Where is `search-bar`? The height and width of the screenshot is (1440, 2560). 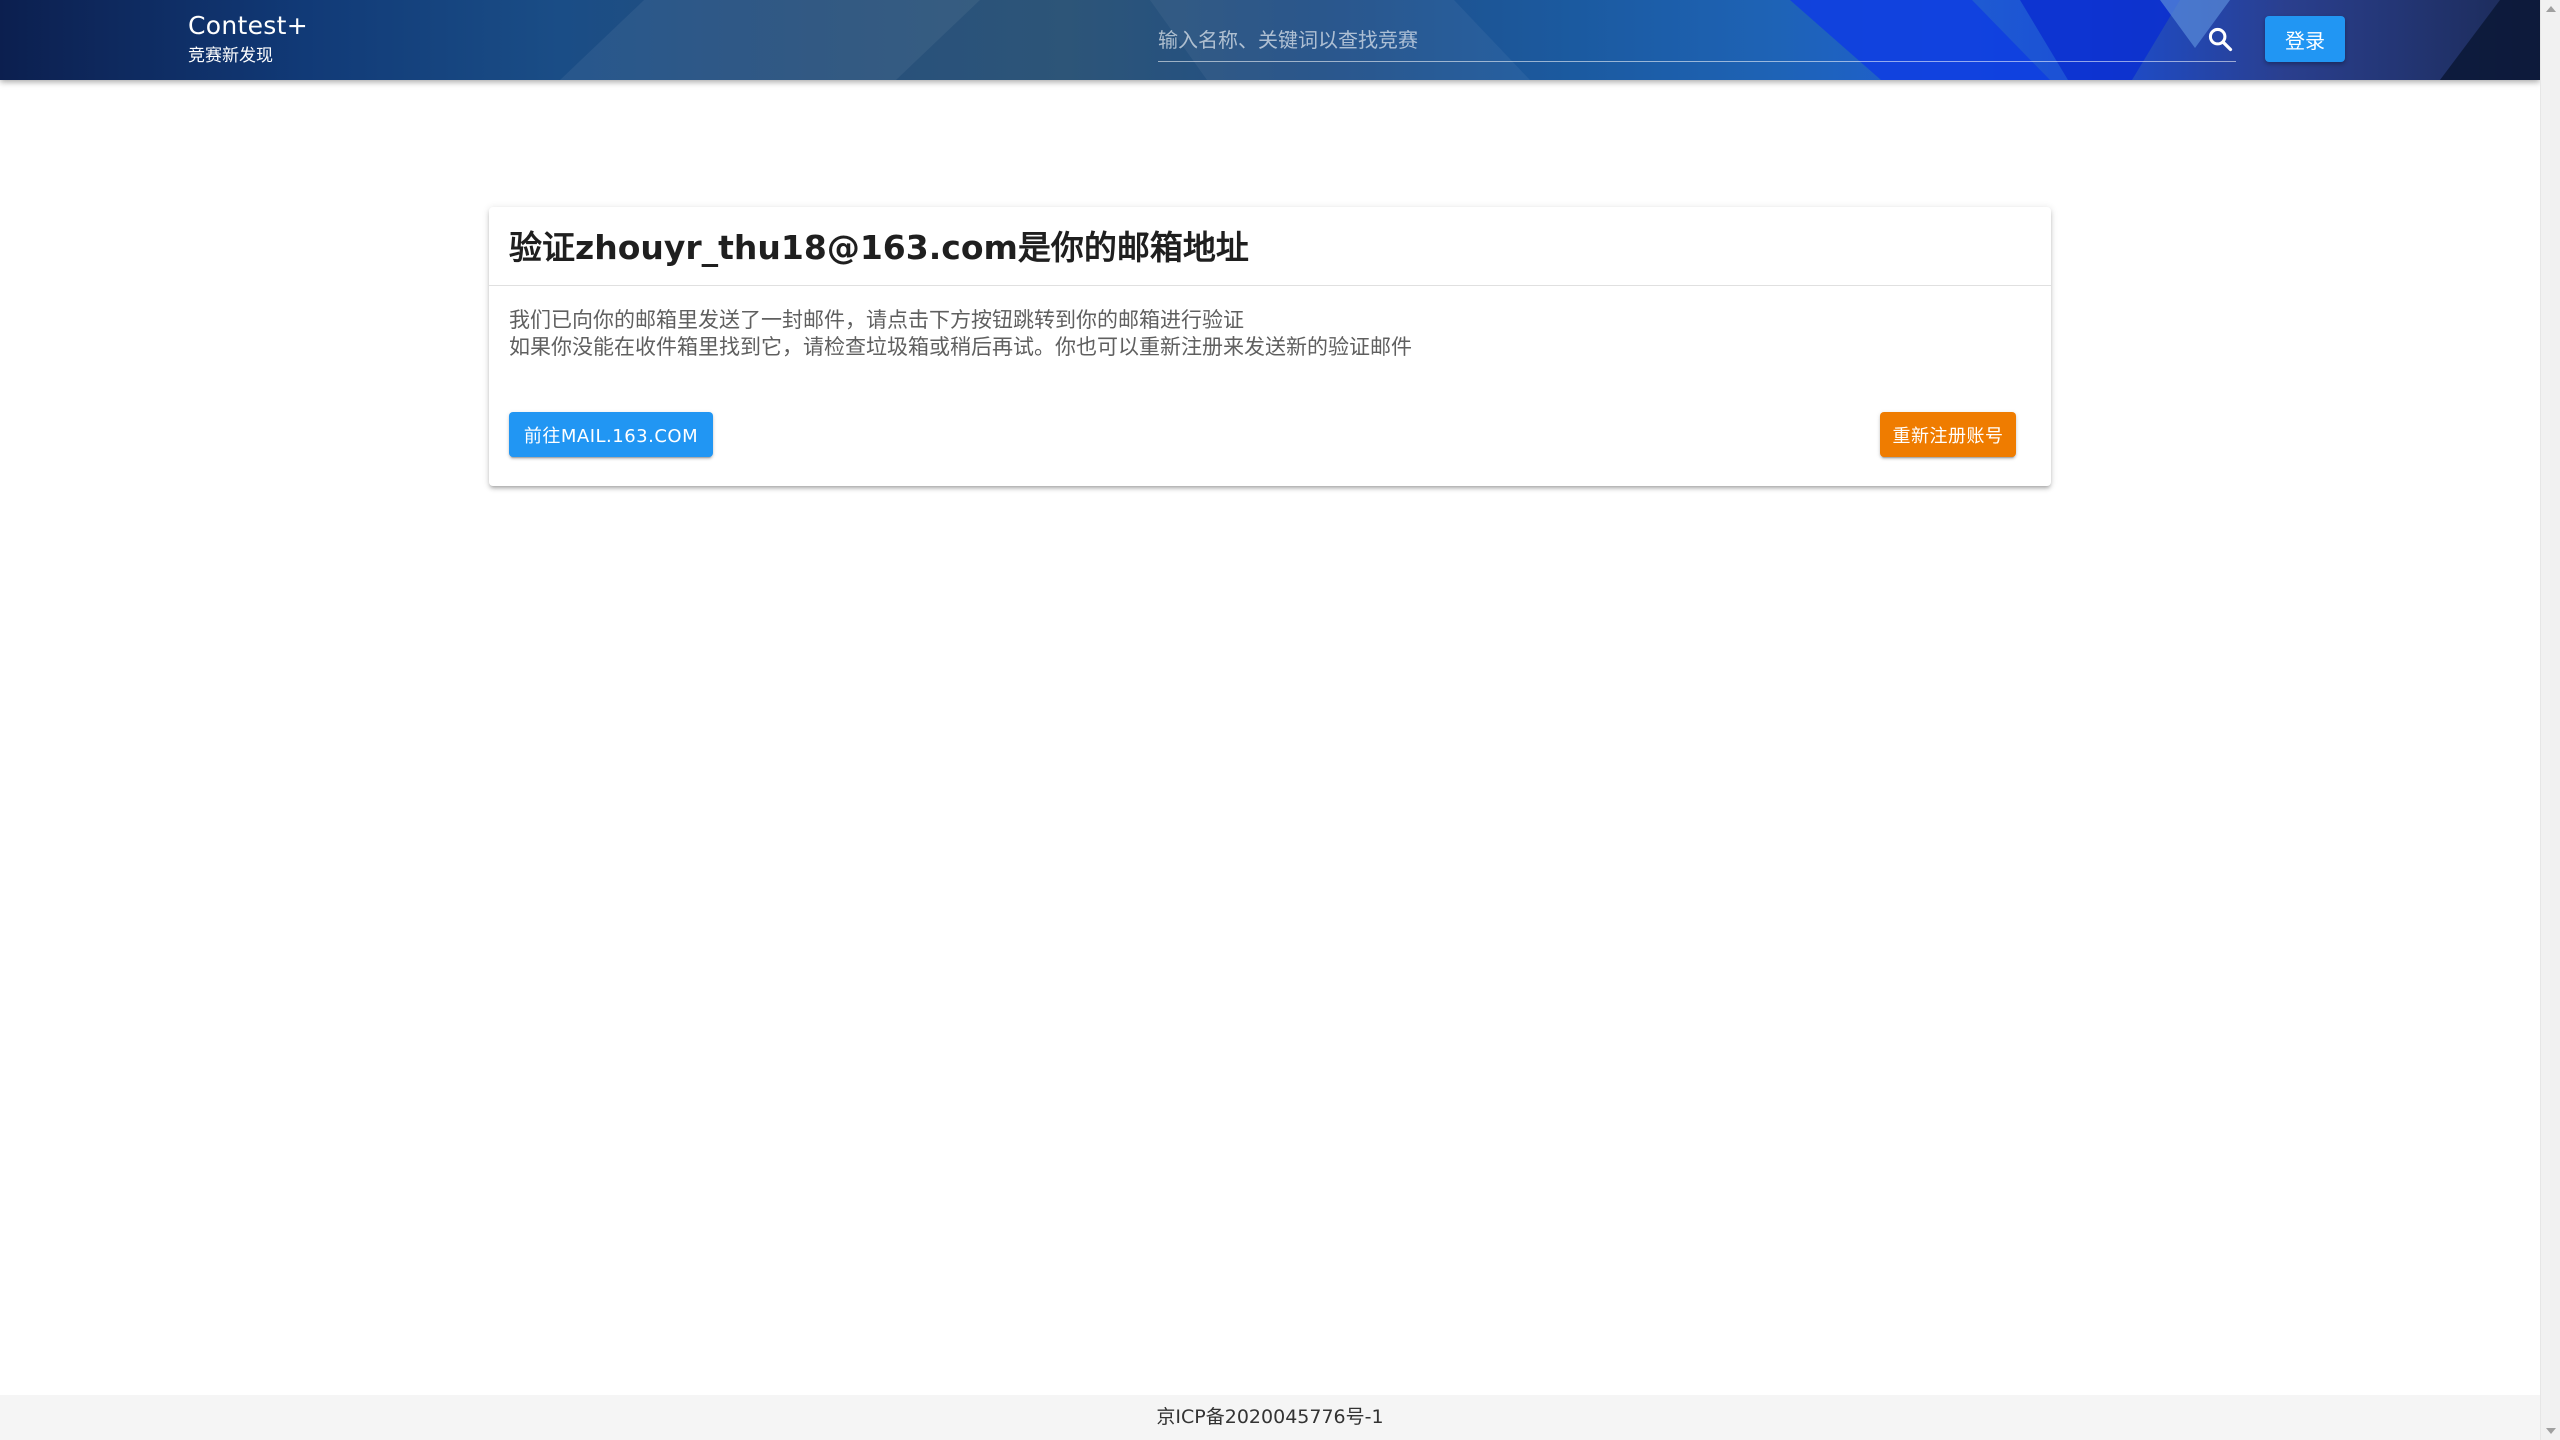
search-bar is located at coordinates (1697, 41).